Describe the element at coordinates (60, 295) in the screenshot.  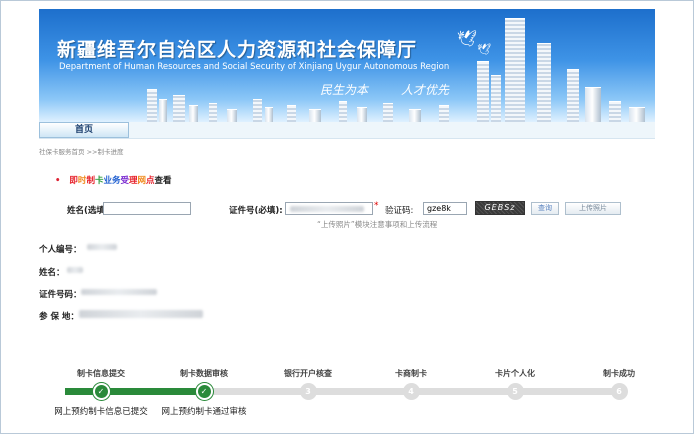
I see `id-info-label: 证件号码：` at that location.